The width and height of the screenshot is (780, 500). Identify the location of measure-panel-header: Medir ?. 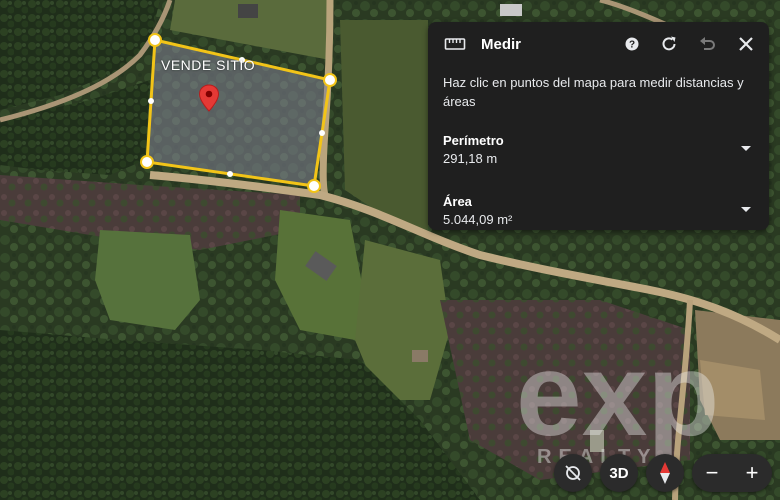
(598, 44).